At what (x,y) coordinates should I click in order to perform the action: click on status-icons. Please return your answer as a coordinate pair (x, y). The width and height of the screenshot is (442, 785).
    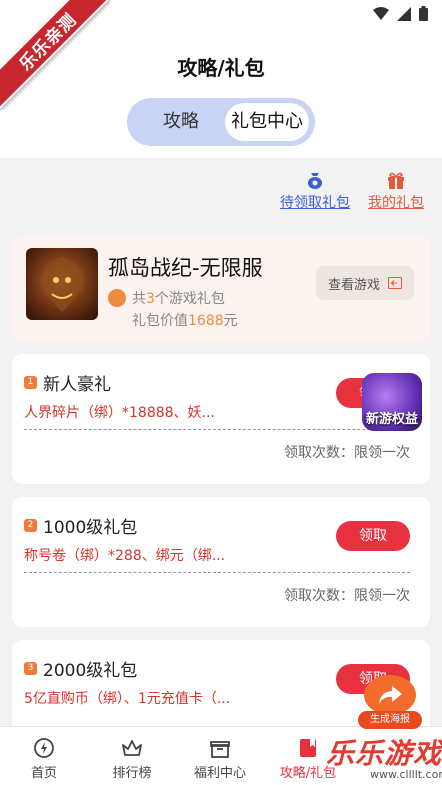
    Looking at the image, I should click on (400, 13).